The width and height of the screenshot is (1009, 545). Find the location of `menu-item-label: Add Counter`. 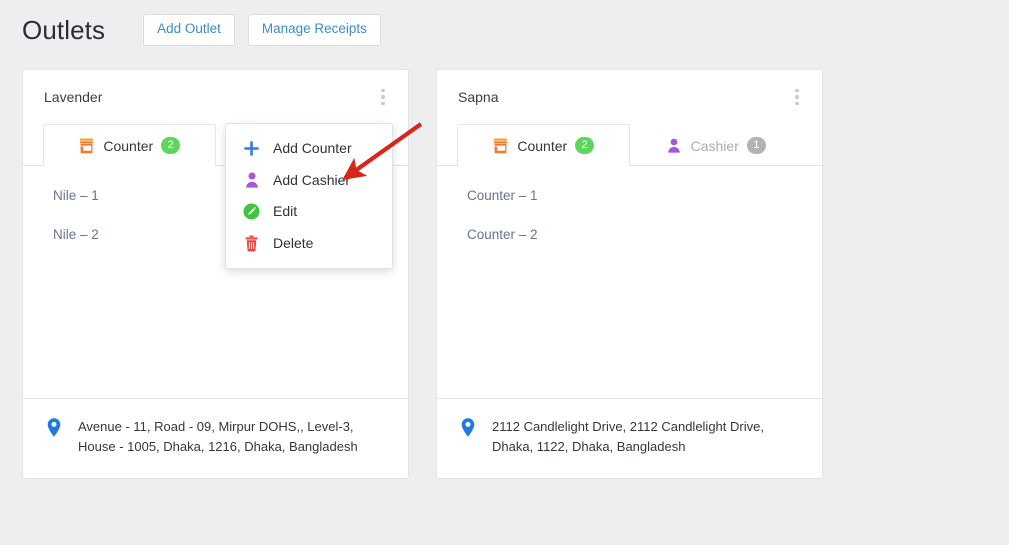

menu-item-label: Add Counter is located at coordinates (312, 148).